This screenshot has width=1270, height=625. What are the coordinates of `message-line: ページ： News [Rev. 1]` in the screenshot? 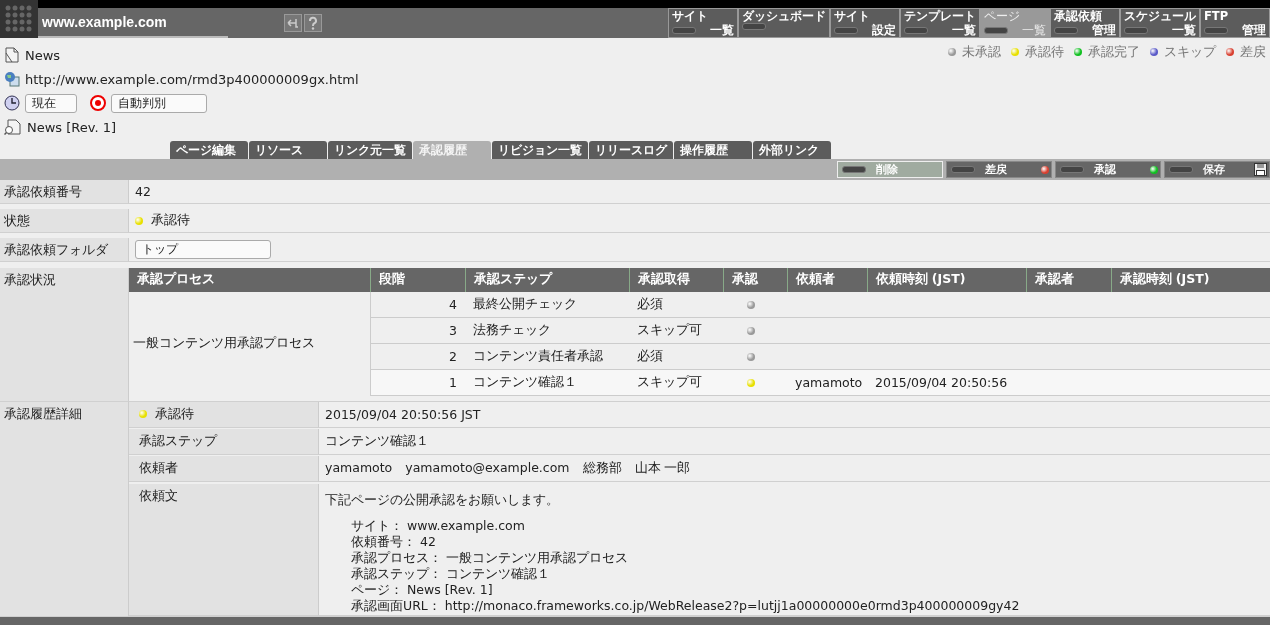 It's located at (422, 589).